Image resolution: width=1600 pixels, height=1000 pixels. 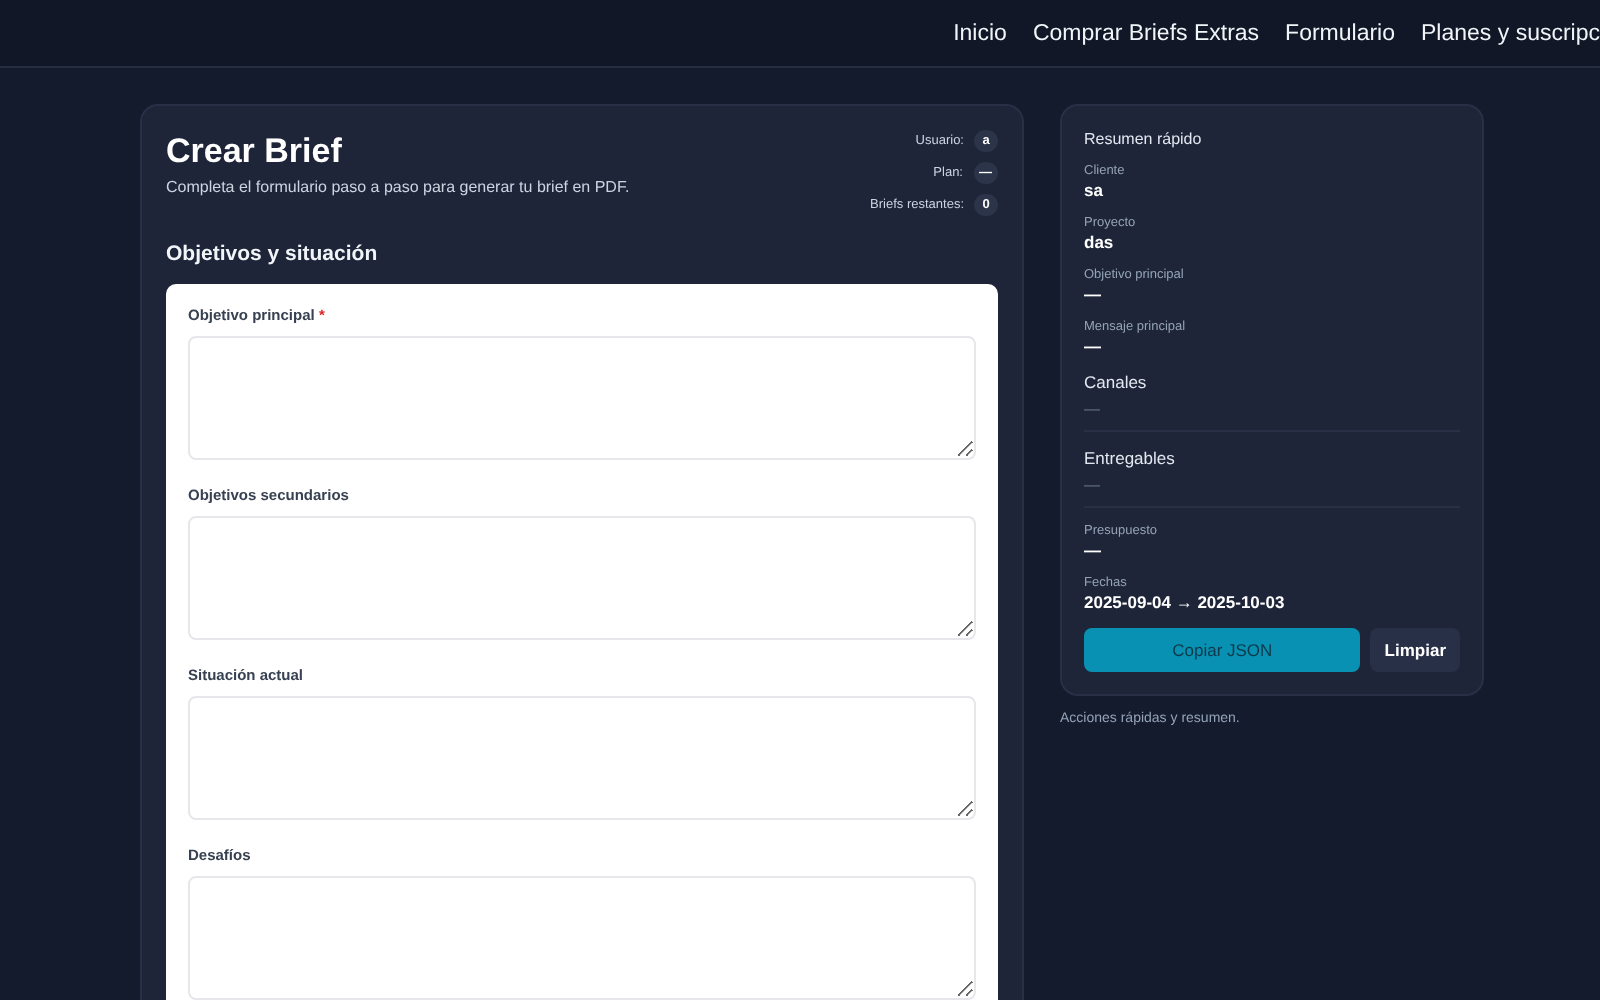 What do you see at coordinates (398, 187) in the screenshot?
I see `page-subtitle: Completa el formulario paso a paso para generar tu brief en PDF.` at bounding box center [398, 187].